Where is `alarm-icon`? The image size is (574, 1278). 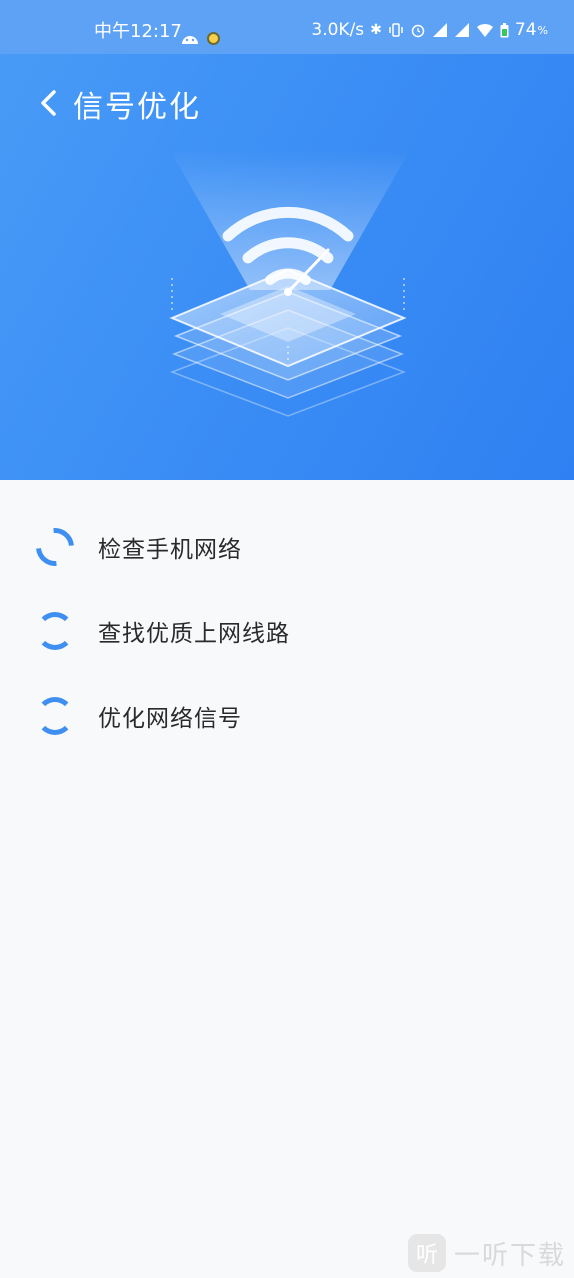
alarm-icon is located at coordinates (418, 31).